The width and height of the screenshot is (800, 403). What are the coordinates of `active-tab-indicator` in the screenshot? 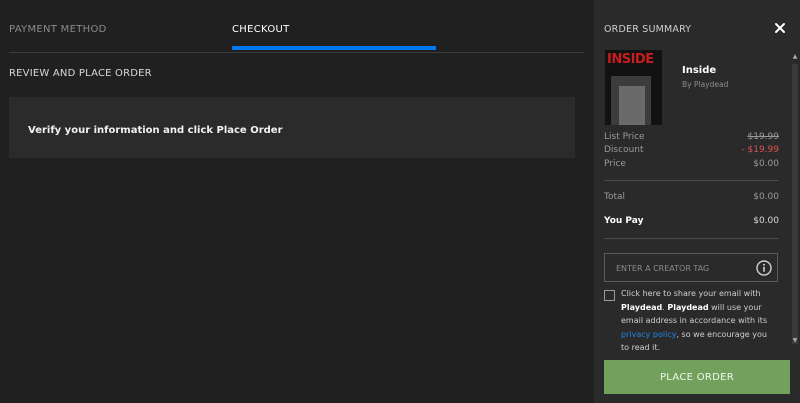 It's located at (334, 48).